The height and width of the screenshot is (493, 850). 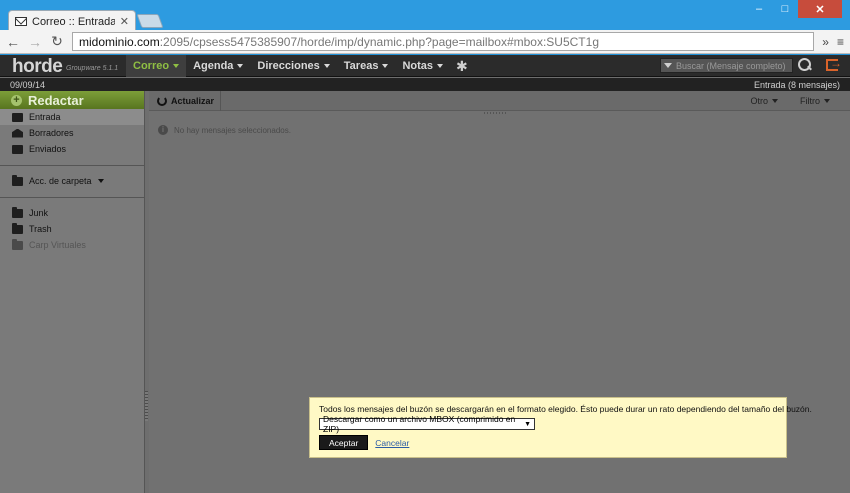 I want to click on sidebar-item-label: Junk, so click(x=39, y=213).